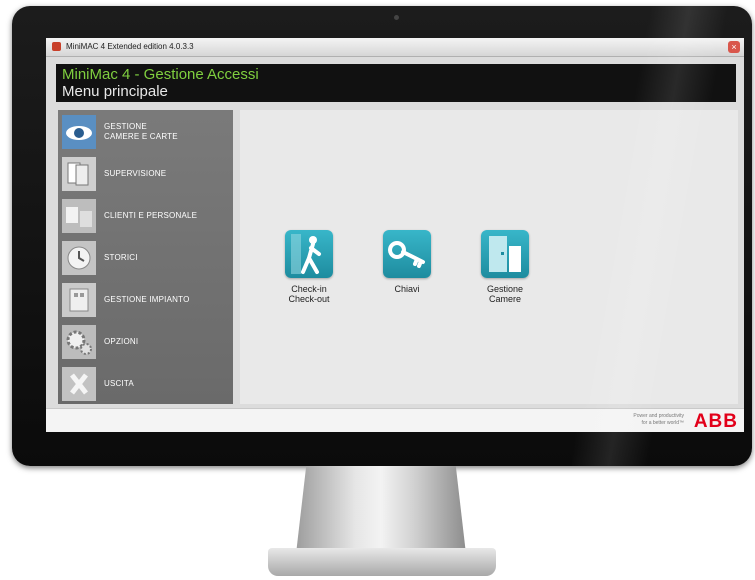 Image resolution: width=755 pixels, height=580 pixels. I want to click on tile-label: Chiavi, so click(407, 289).